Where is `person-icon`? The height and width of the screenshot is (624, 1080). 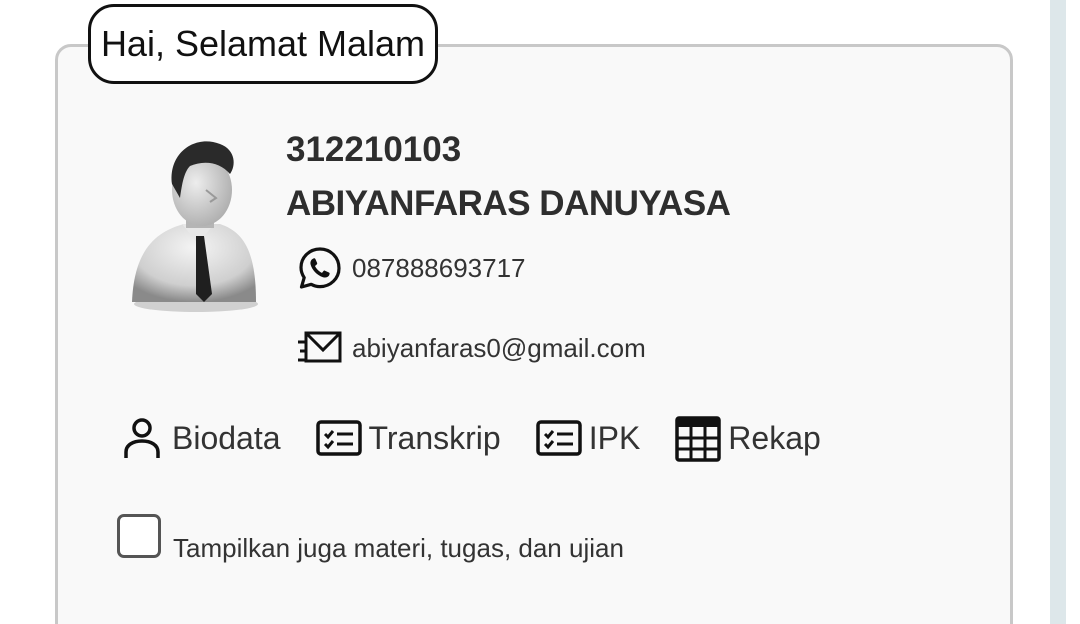
person-icon is located at coordinates (142, 438).